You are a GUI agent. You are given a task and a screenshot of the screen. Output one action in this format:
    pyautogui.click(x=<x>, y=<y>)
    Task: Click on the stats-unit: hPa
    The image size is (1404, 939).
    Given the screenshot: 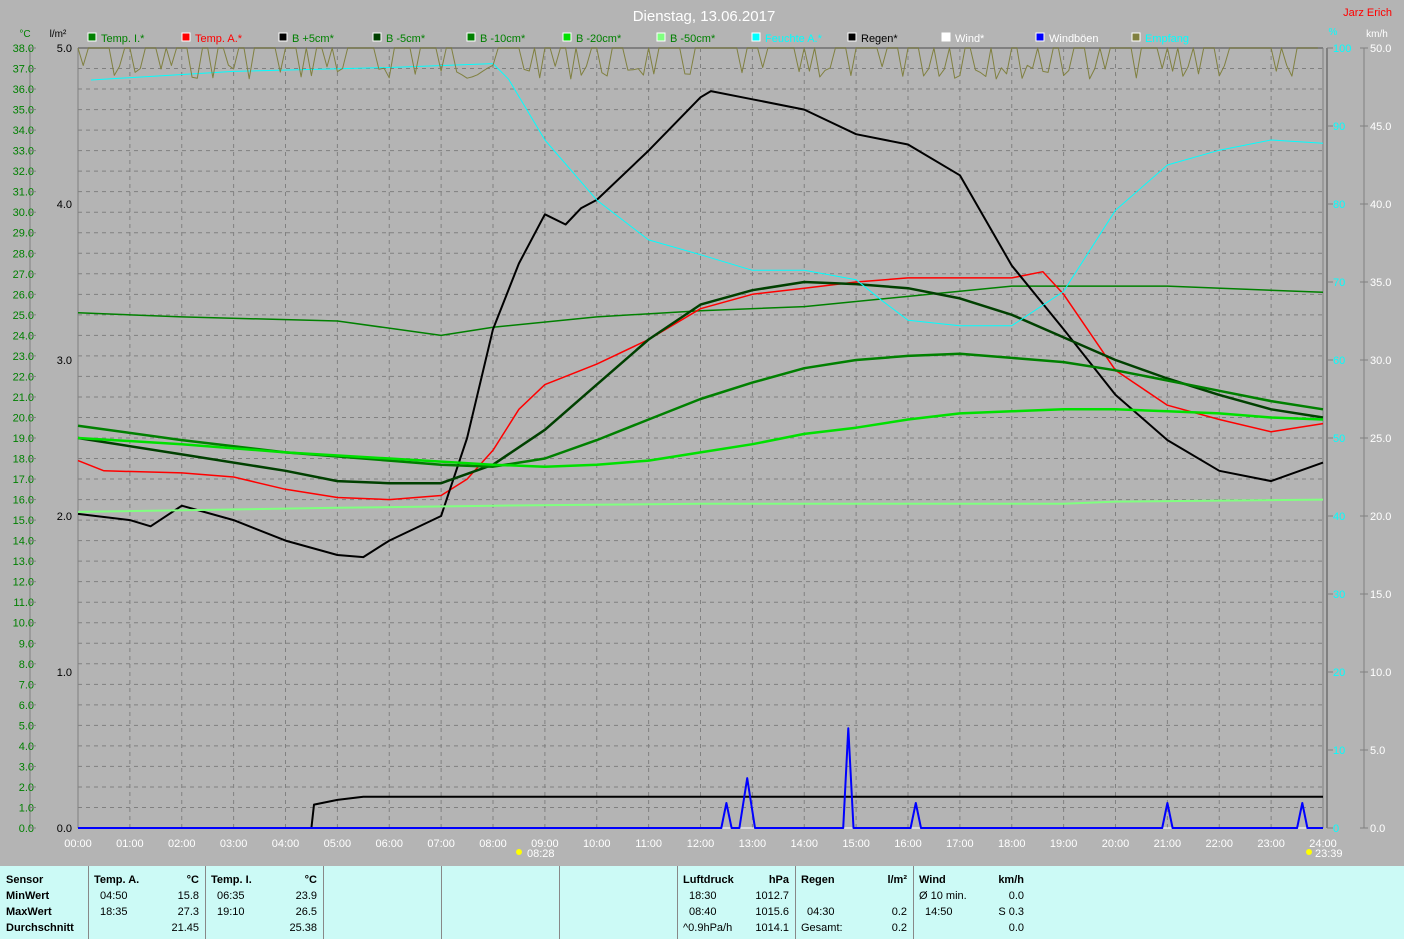 What is the action you would take?
    pyautogui.click(x=778, y=880)
    